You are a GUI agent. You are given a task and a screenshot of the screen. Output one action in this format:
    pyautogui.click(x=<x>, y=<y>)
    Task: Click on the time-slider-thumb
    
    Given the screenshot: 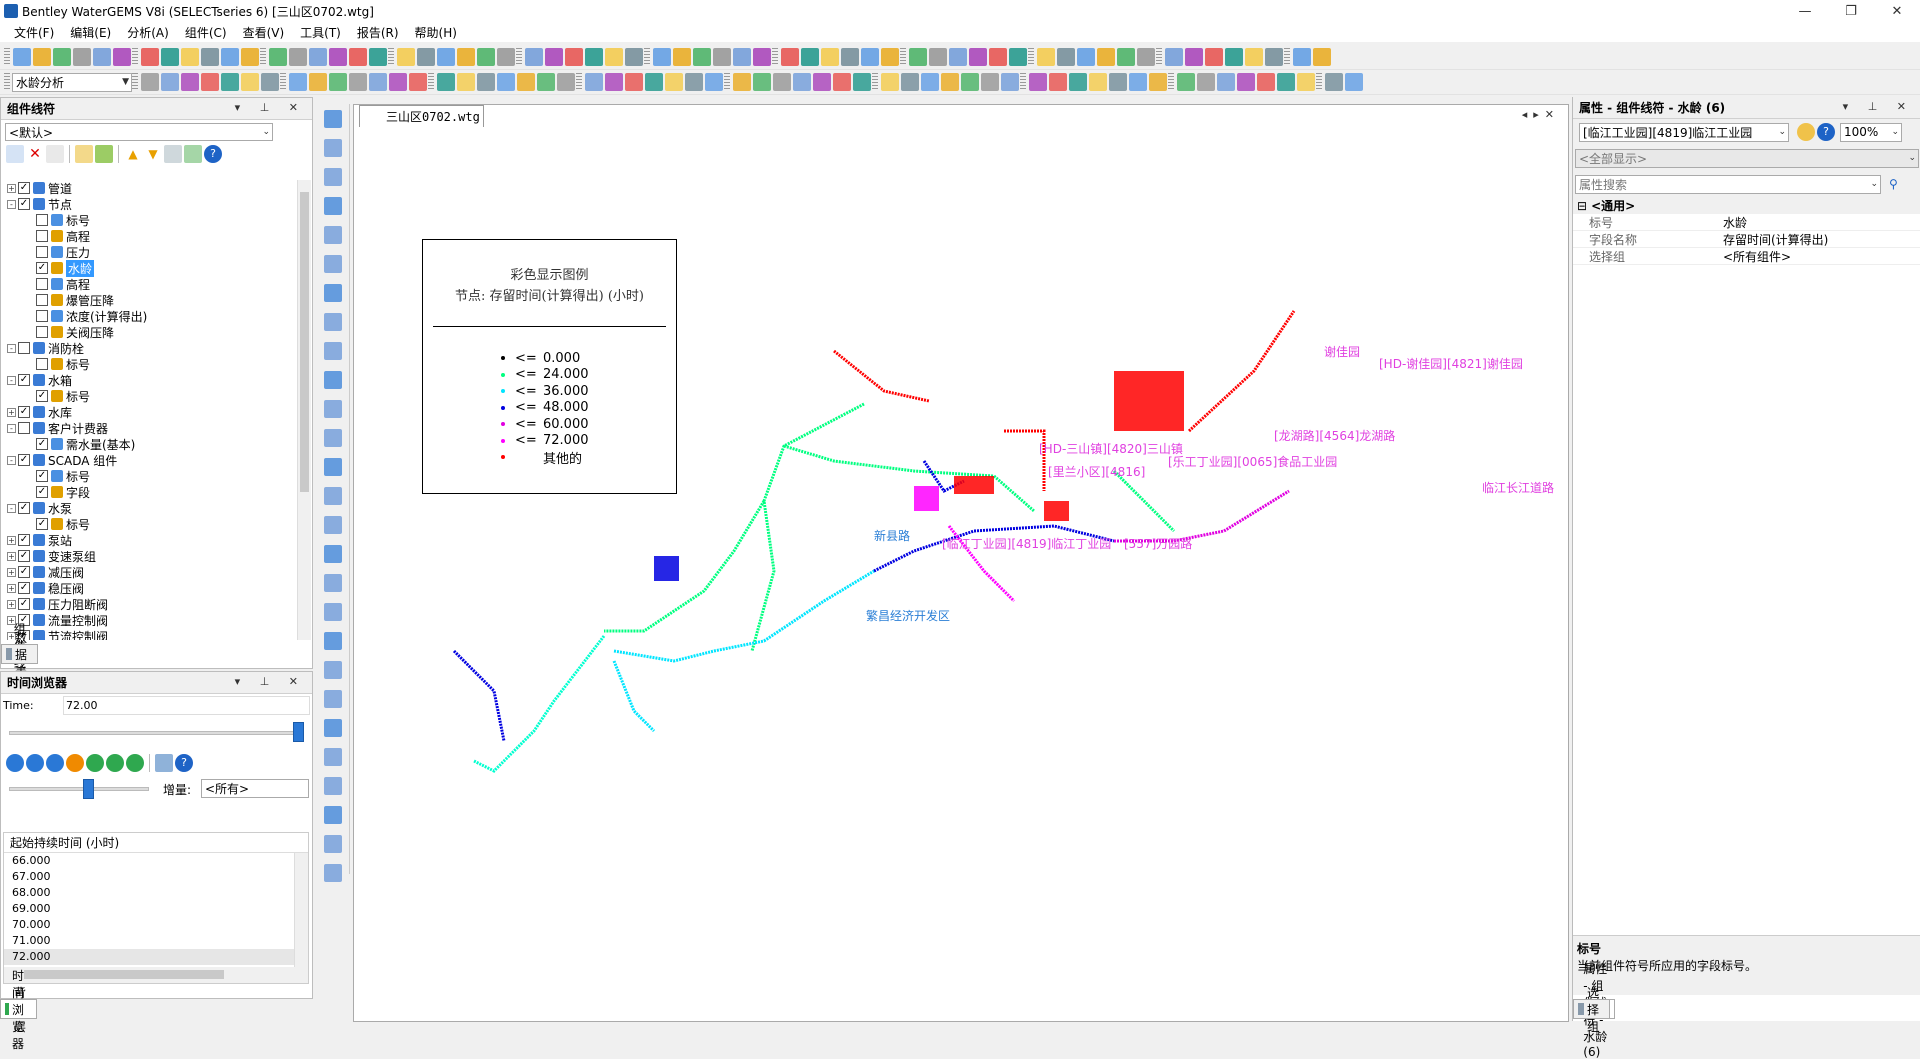 What is the action you would take?
    pyautogui.click(x=298, y=732)
    